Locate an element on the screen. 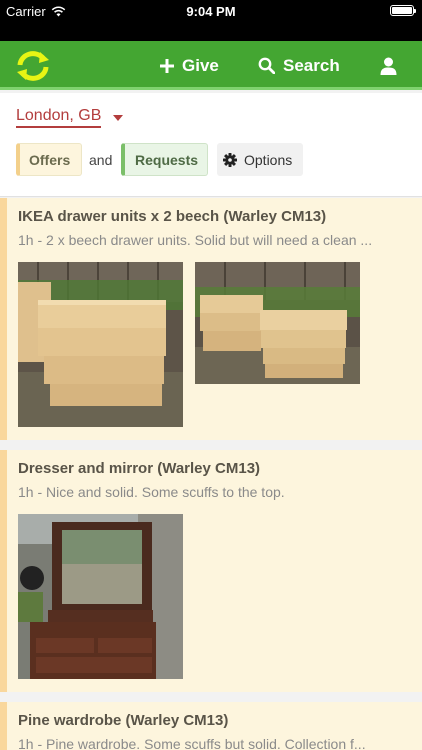 This screenshot has width=422, height=750. user-icon is located at coordinates (388, 66).